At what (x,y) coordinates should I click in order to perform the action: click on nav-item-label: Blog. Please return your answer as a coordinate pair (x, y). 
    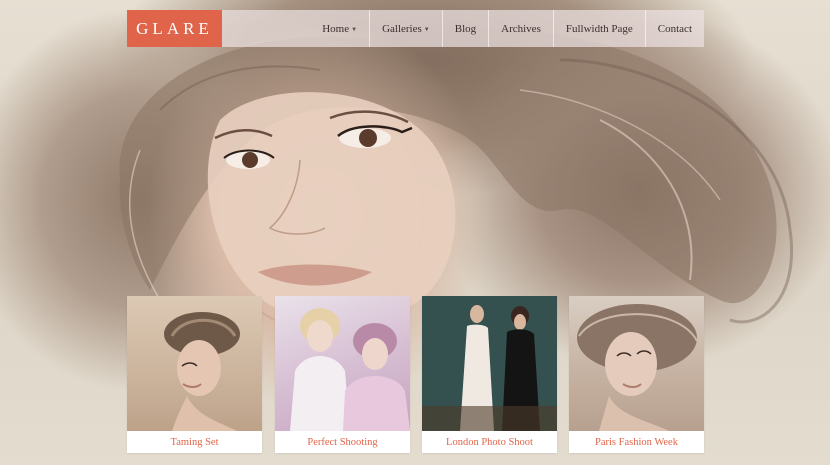
    Looking at the image, I should click on (465, 28).